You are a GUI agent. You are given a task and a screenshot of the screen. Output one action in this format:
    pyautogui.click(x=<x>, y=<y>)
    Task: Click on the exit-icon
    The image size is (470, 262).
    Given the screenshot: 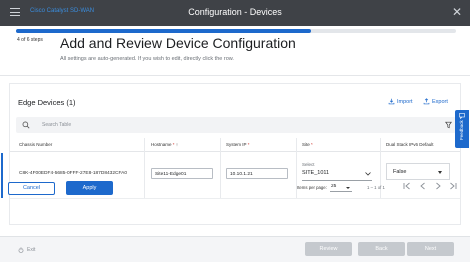 What is the action you would take?
    pyautogui.click(x=21, y=250)
    